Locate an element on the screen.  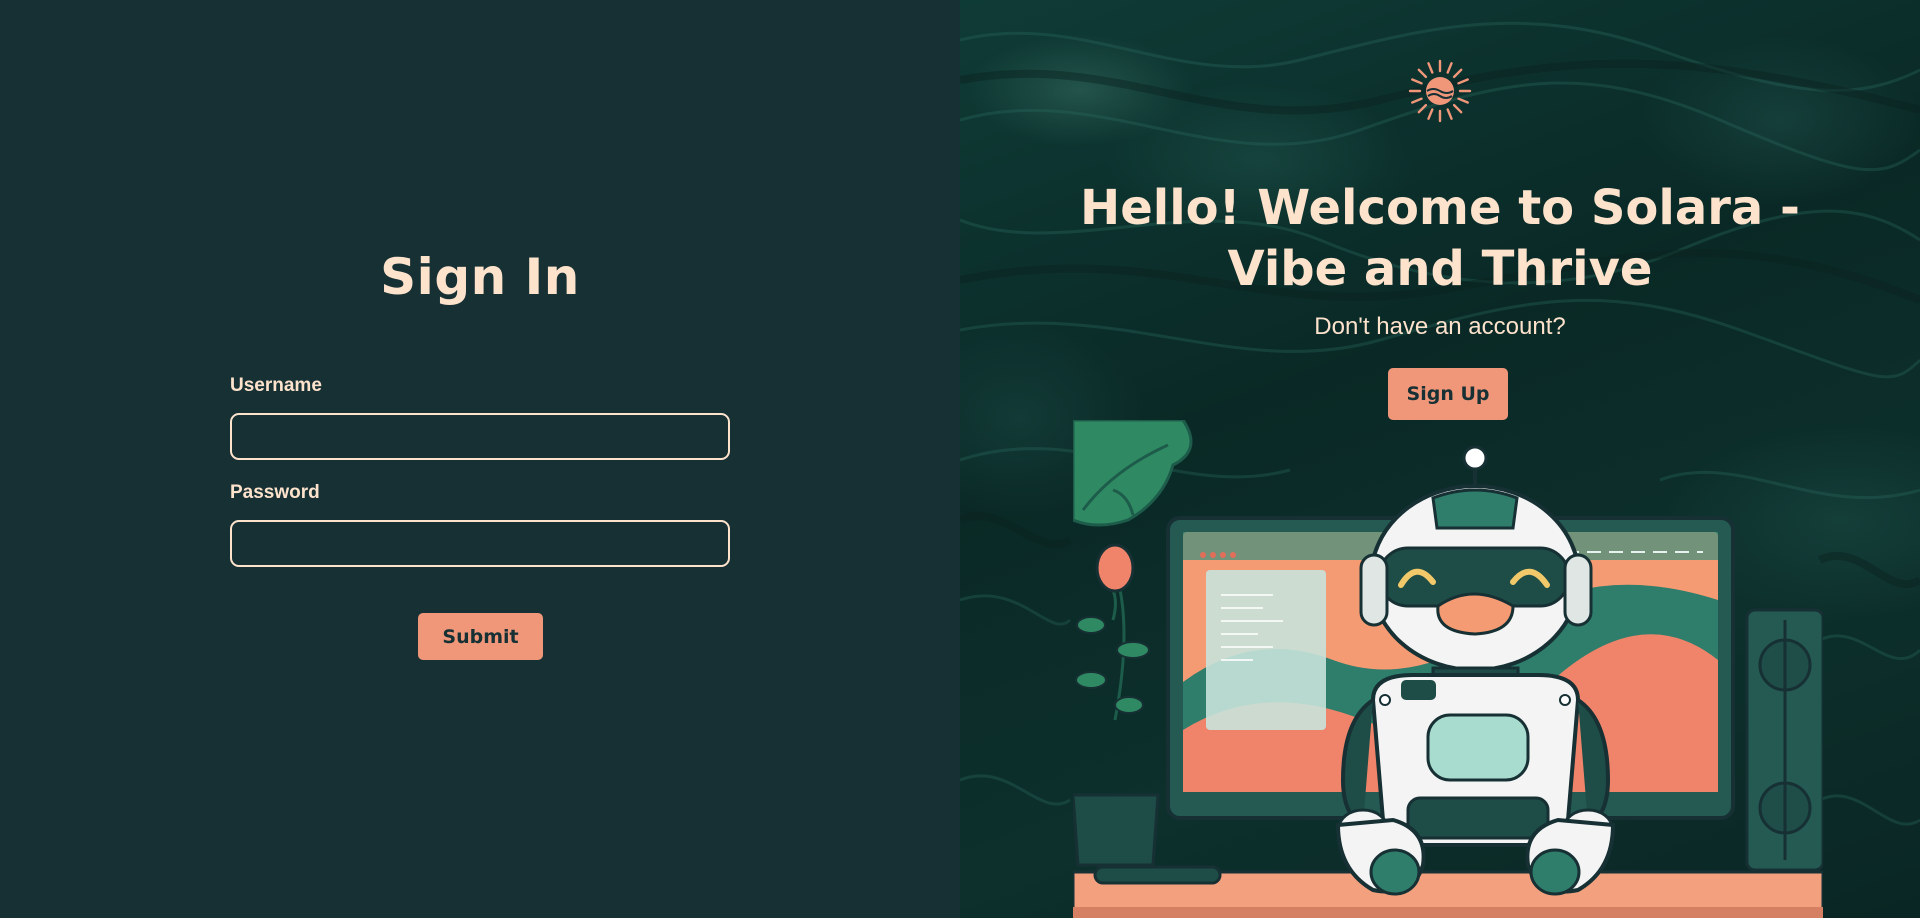
no-account-text: Don't have an account? is located at coordinates (1440, 326).